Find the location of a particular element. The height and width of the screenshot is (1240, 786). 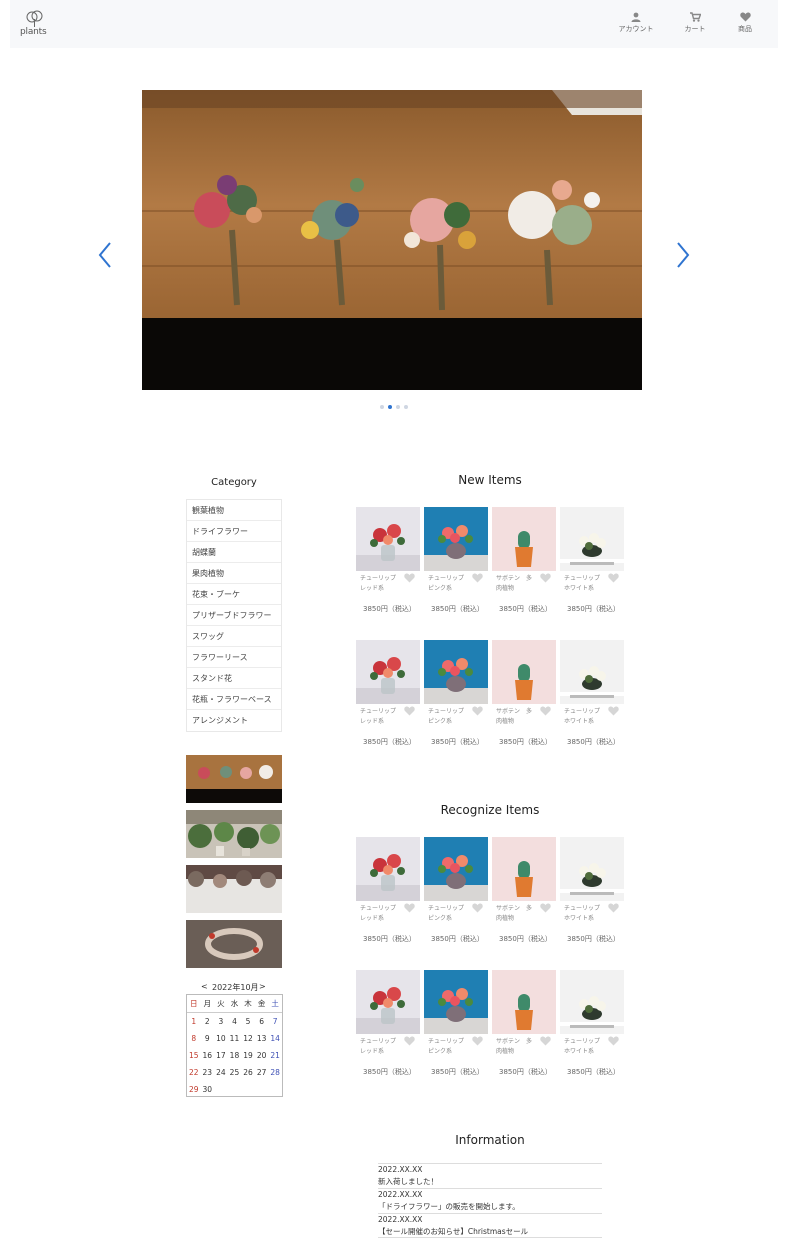

calendar-day: 29 is located at coordinates (194, 1089).